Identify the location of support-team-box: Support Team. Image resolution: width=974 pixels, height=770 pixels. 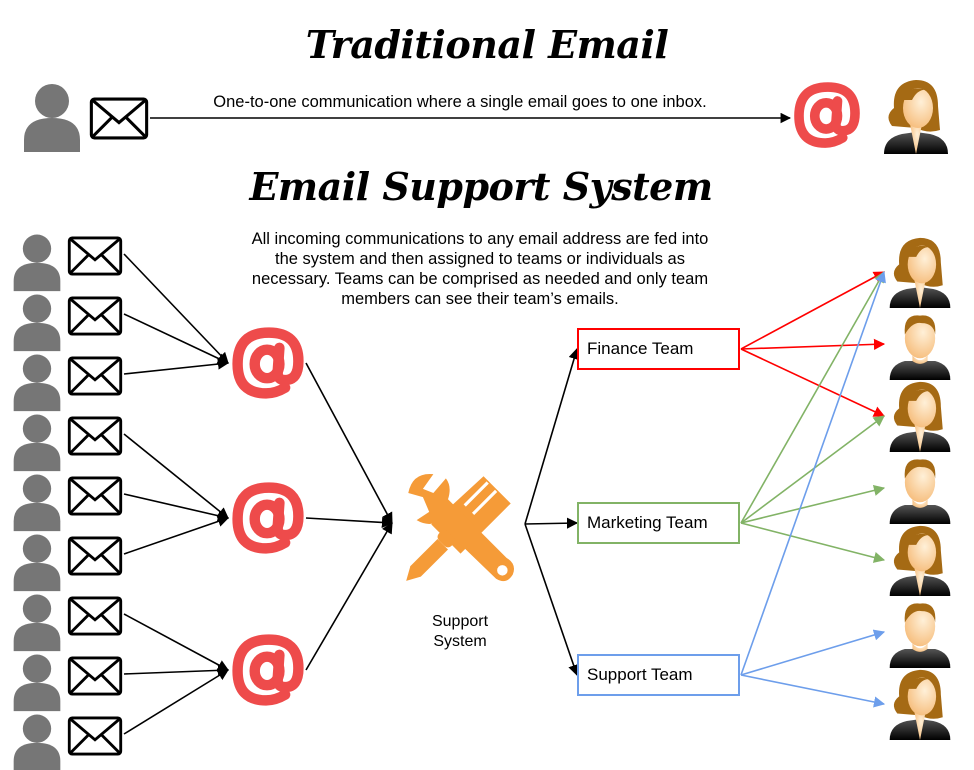
(658, 675).